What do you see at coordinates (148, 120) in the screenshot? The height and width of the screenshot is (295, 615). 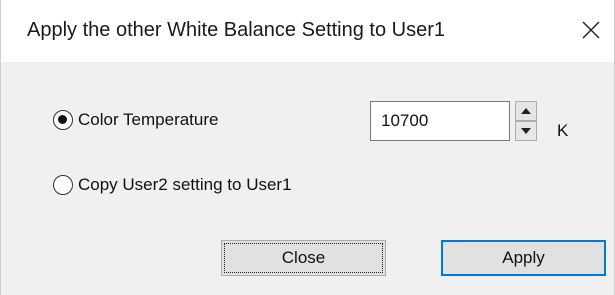 I see `color-temperature-label: Color Temperature` at bounding box center [148, 120].